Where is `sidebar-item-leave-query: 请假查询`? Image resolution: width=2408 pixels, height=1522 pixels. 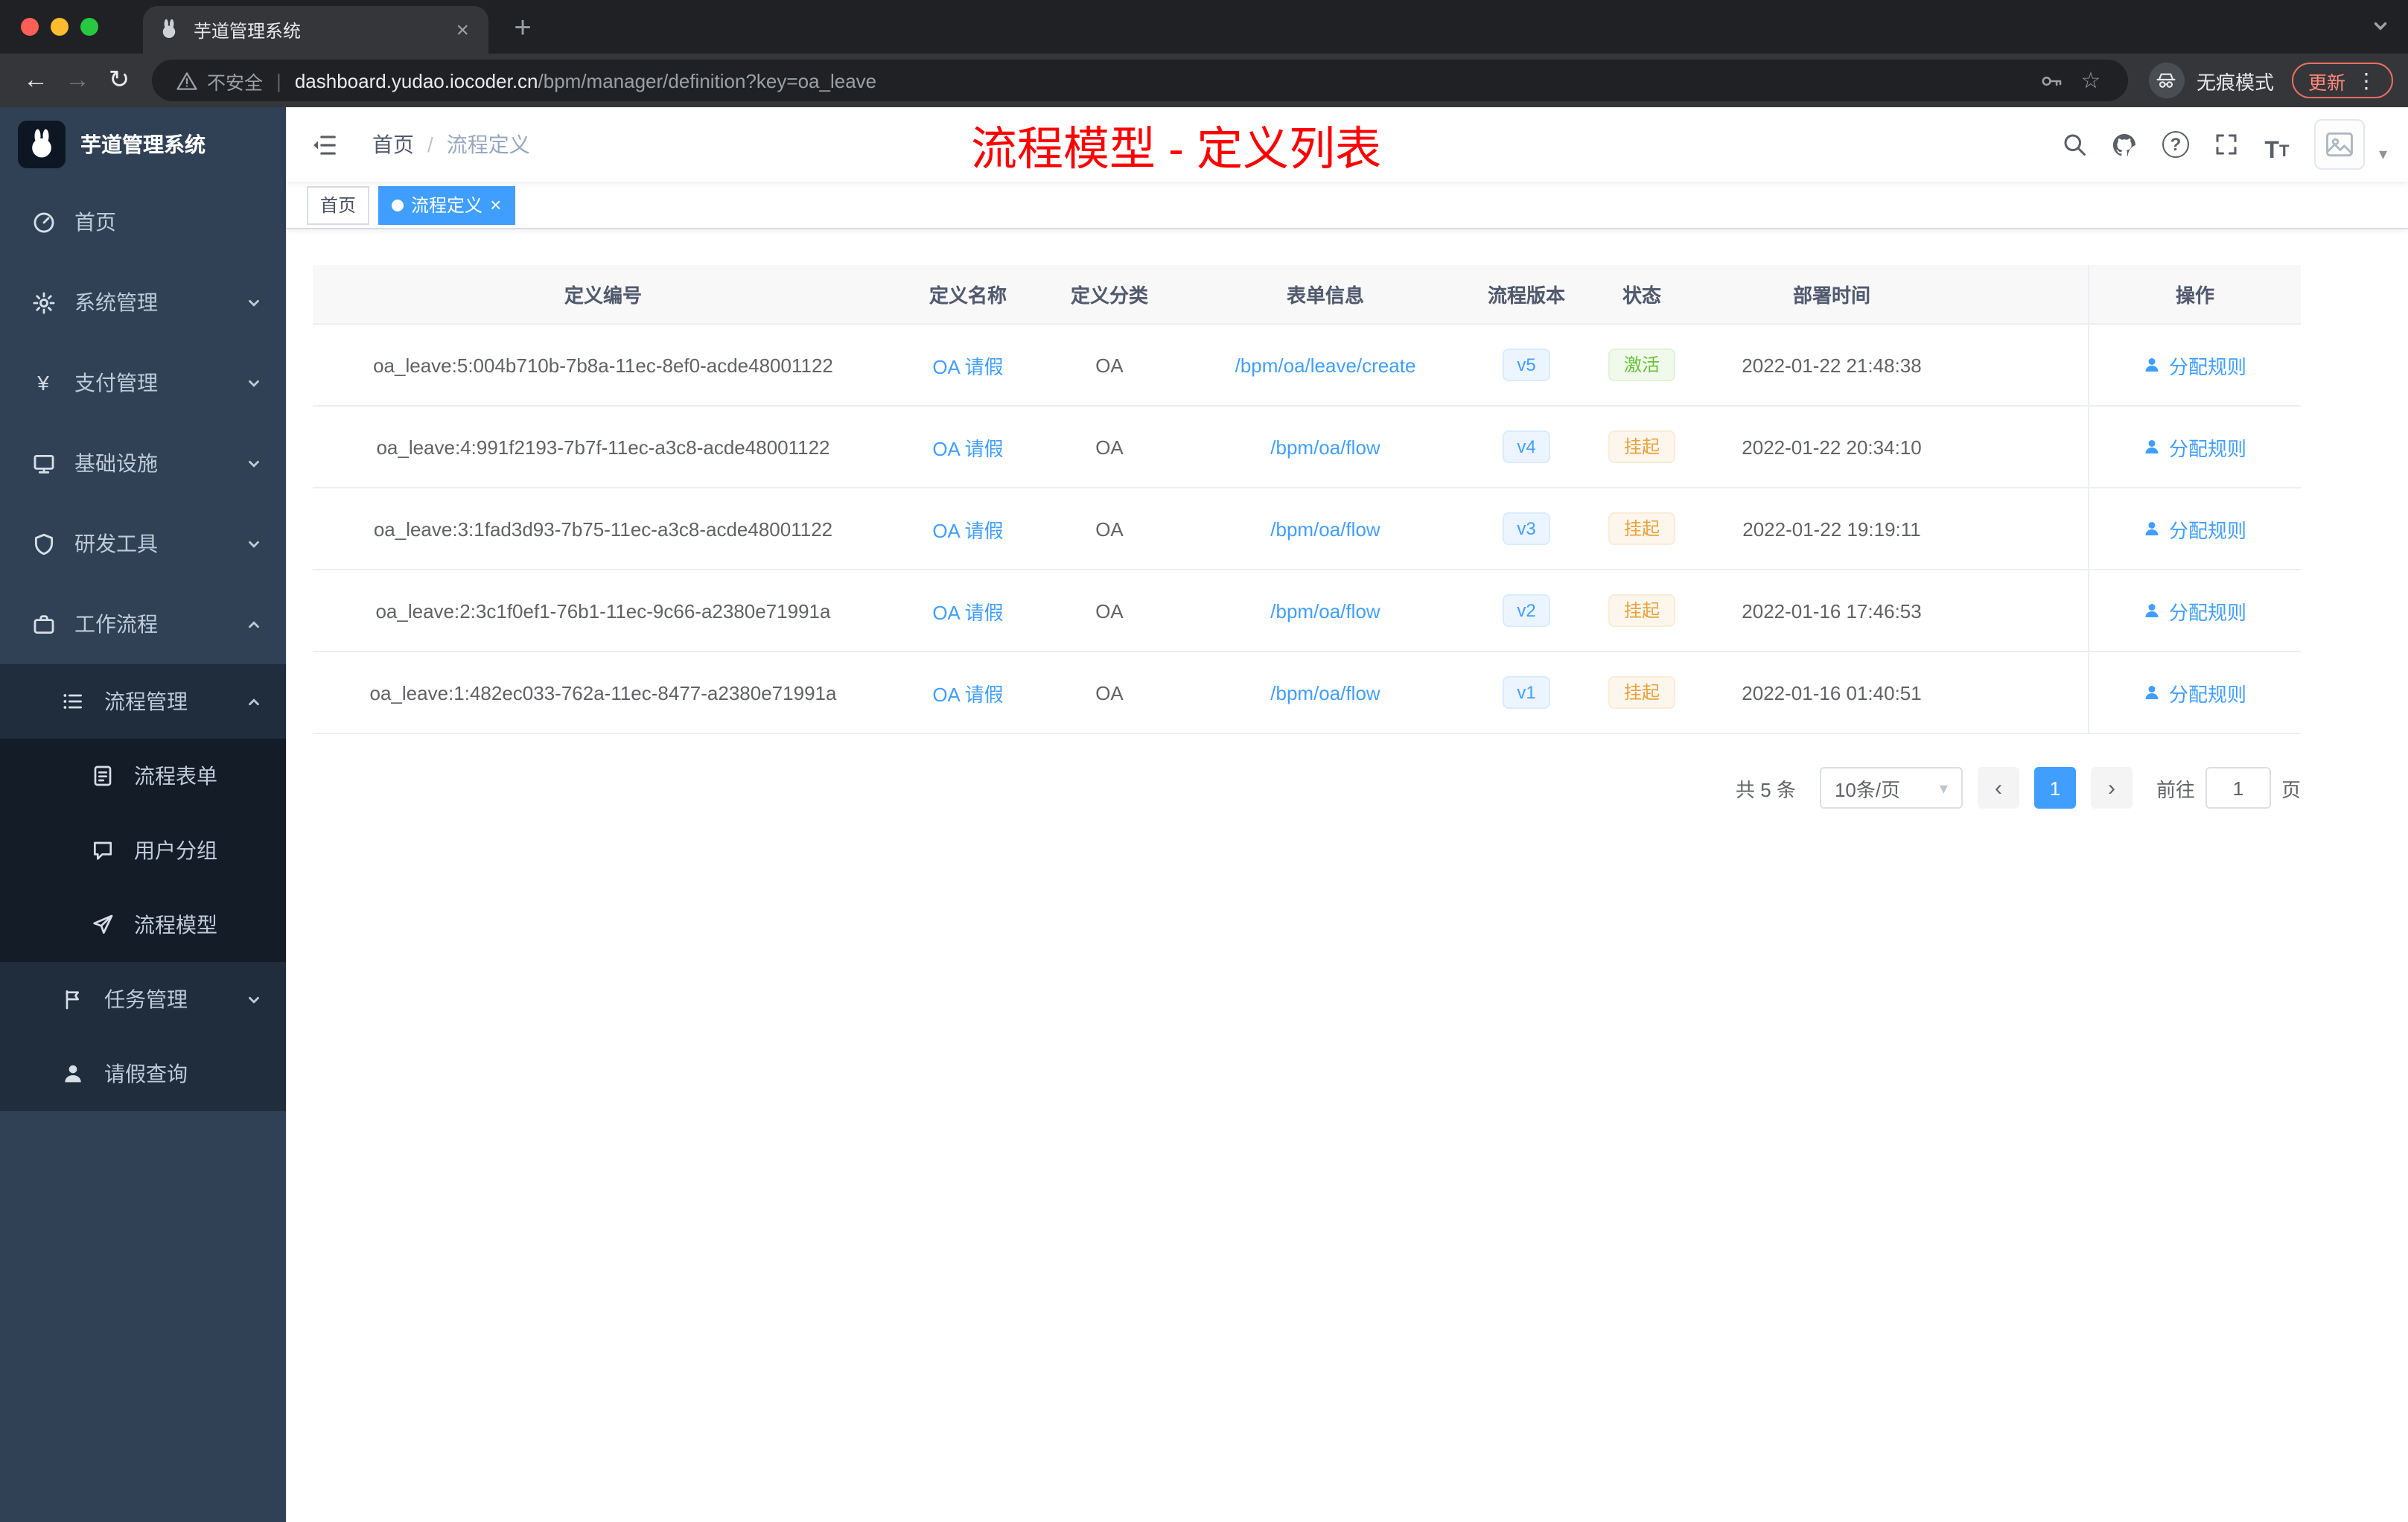 sidebar-item-leave-query: 请假查询 is located at coordinates (143, 1074).